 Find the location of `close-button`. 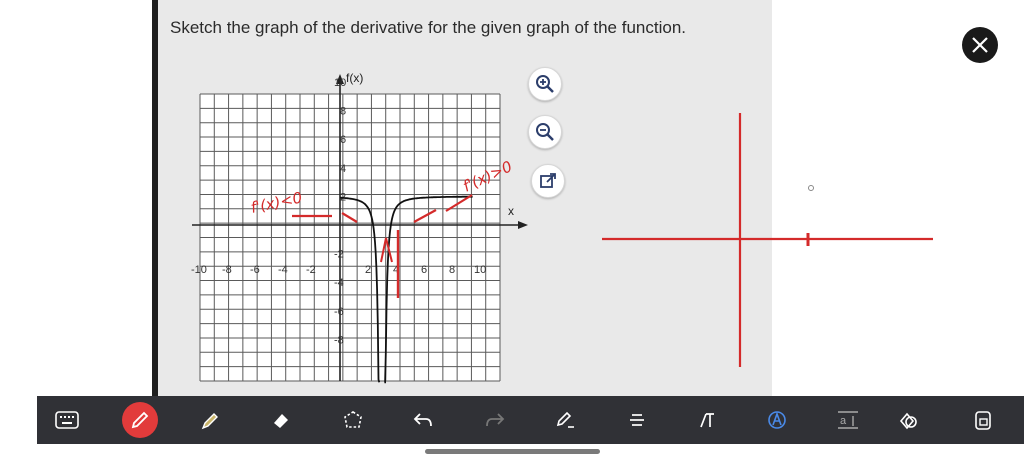

close-button is located at coordinates (980, 45).